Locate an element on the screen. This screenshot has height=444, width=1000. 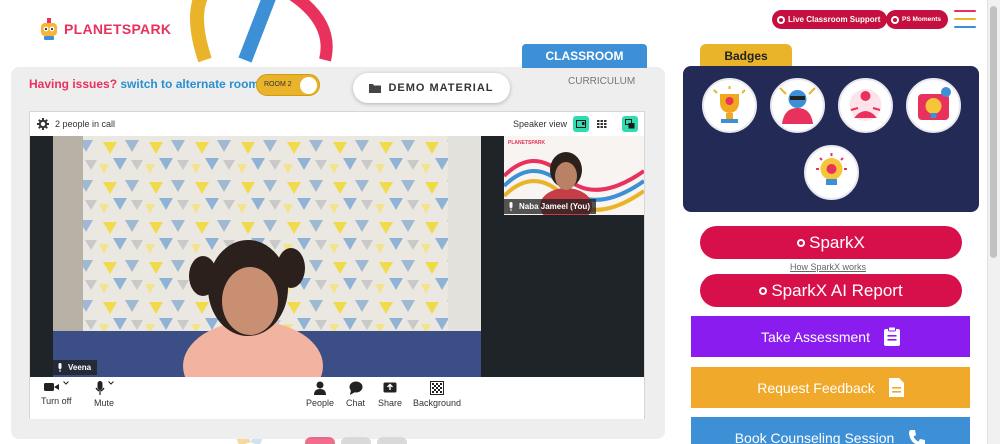
ps-moments-label: PS Moments is located at coordinates (922, 19).